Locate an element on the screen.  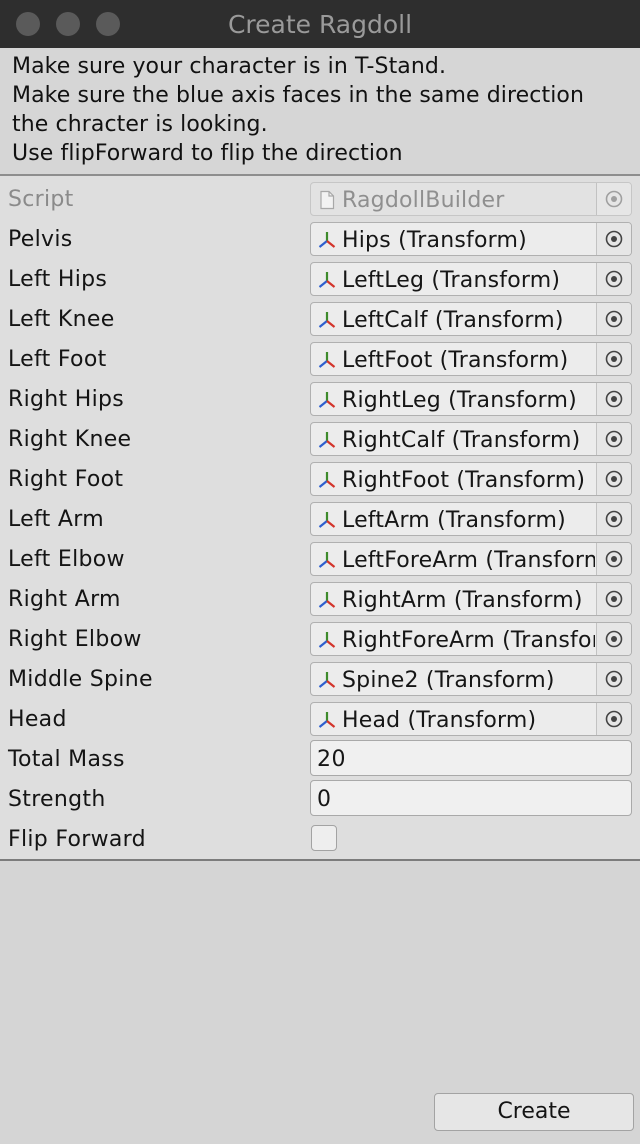
left-foot-value: LeftFoot (Transform) is located at coordinates (455, 360).